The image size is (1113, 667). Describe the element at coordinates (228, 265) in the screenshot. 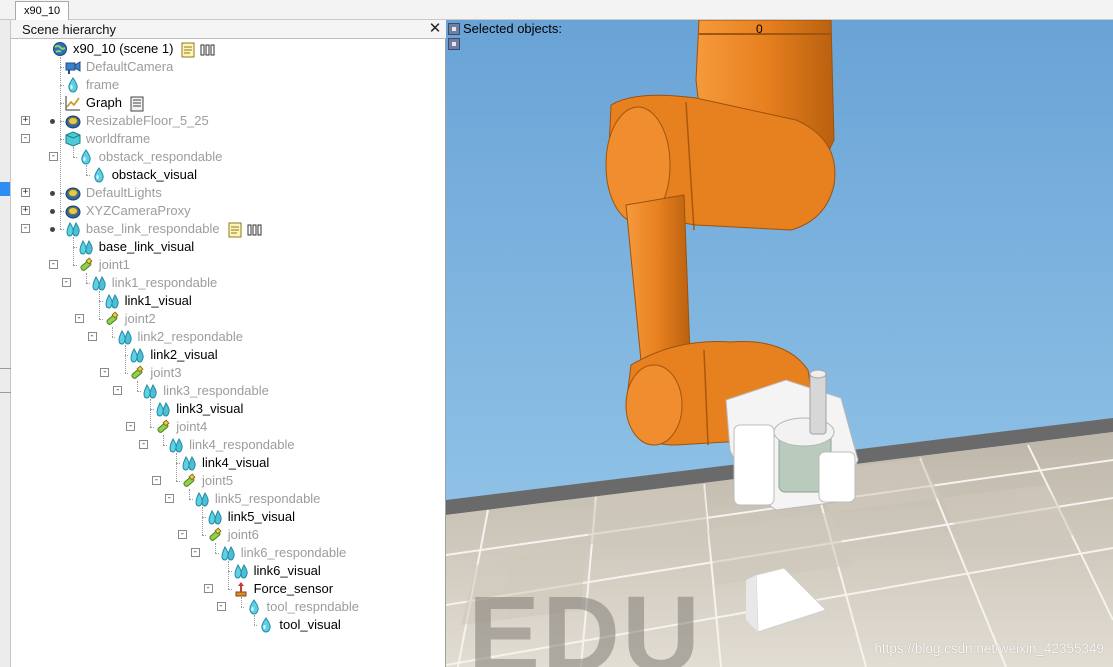

I see `tree-row: - joint1` at that location.